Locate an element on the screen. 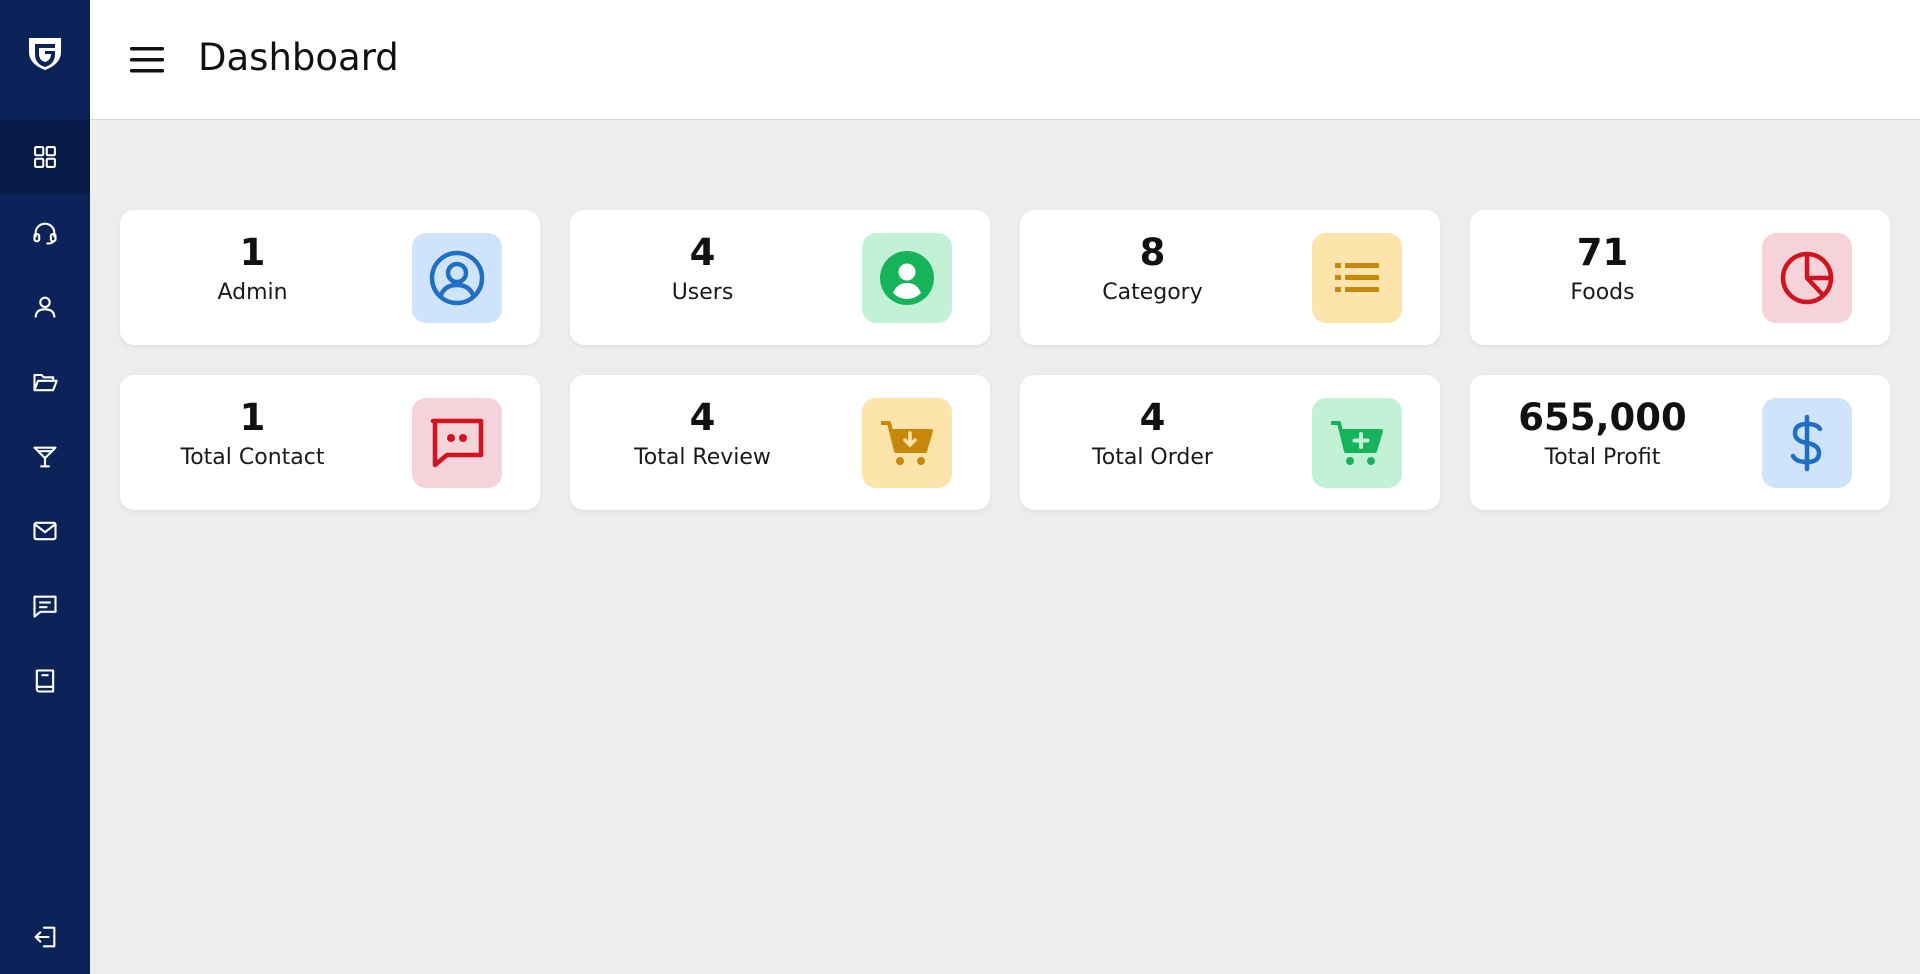  stat-card-text: 1 Admin is located at coordinates (252, 269).